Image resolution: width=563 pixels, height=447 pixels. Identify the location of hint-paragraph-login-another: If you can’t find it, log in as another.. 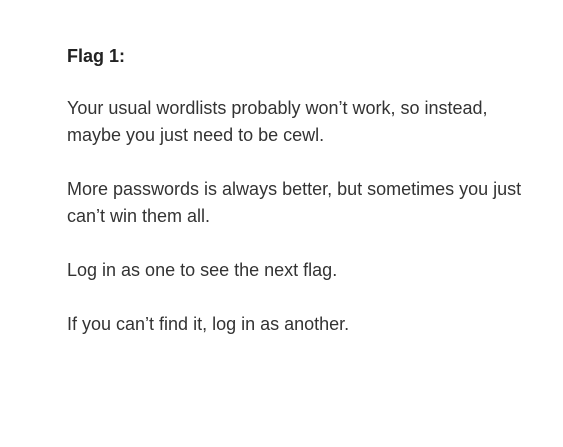
(208, 324).